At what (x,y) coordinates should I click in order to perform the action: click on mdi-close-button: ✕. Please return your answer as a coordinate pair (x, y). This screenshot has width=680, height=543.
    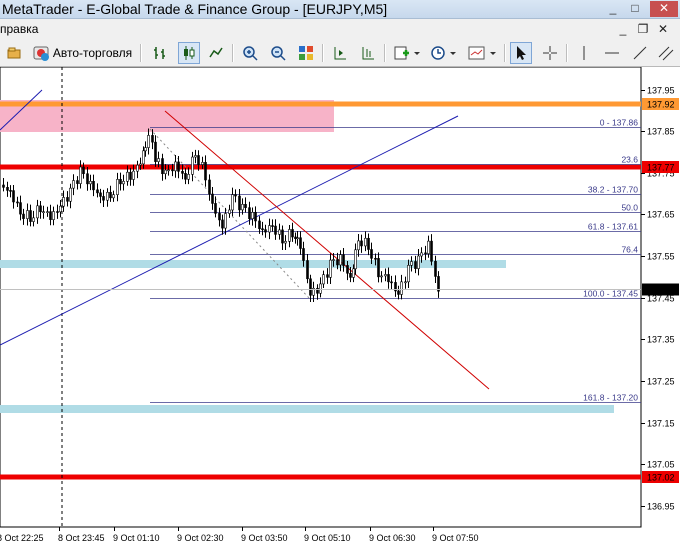
    Looking at the image, I should click on (663, 29).